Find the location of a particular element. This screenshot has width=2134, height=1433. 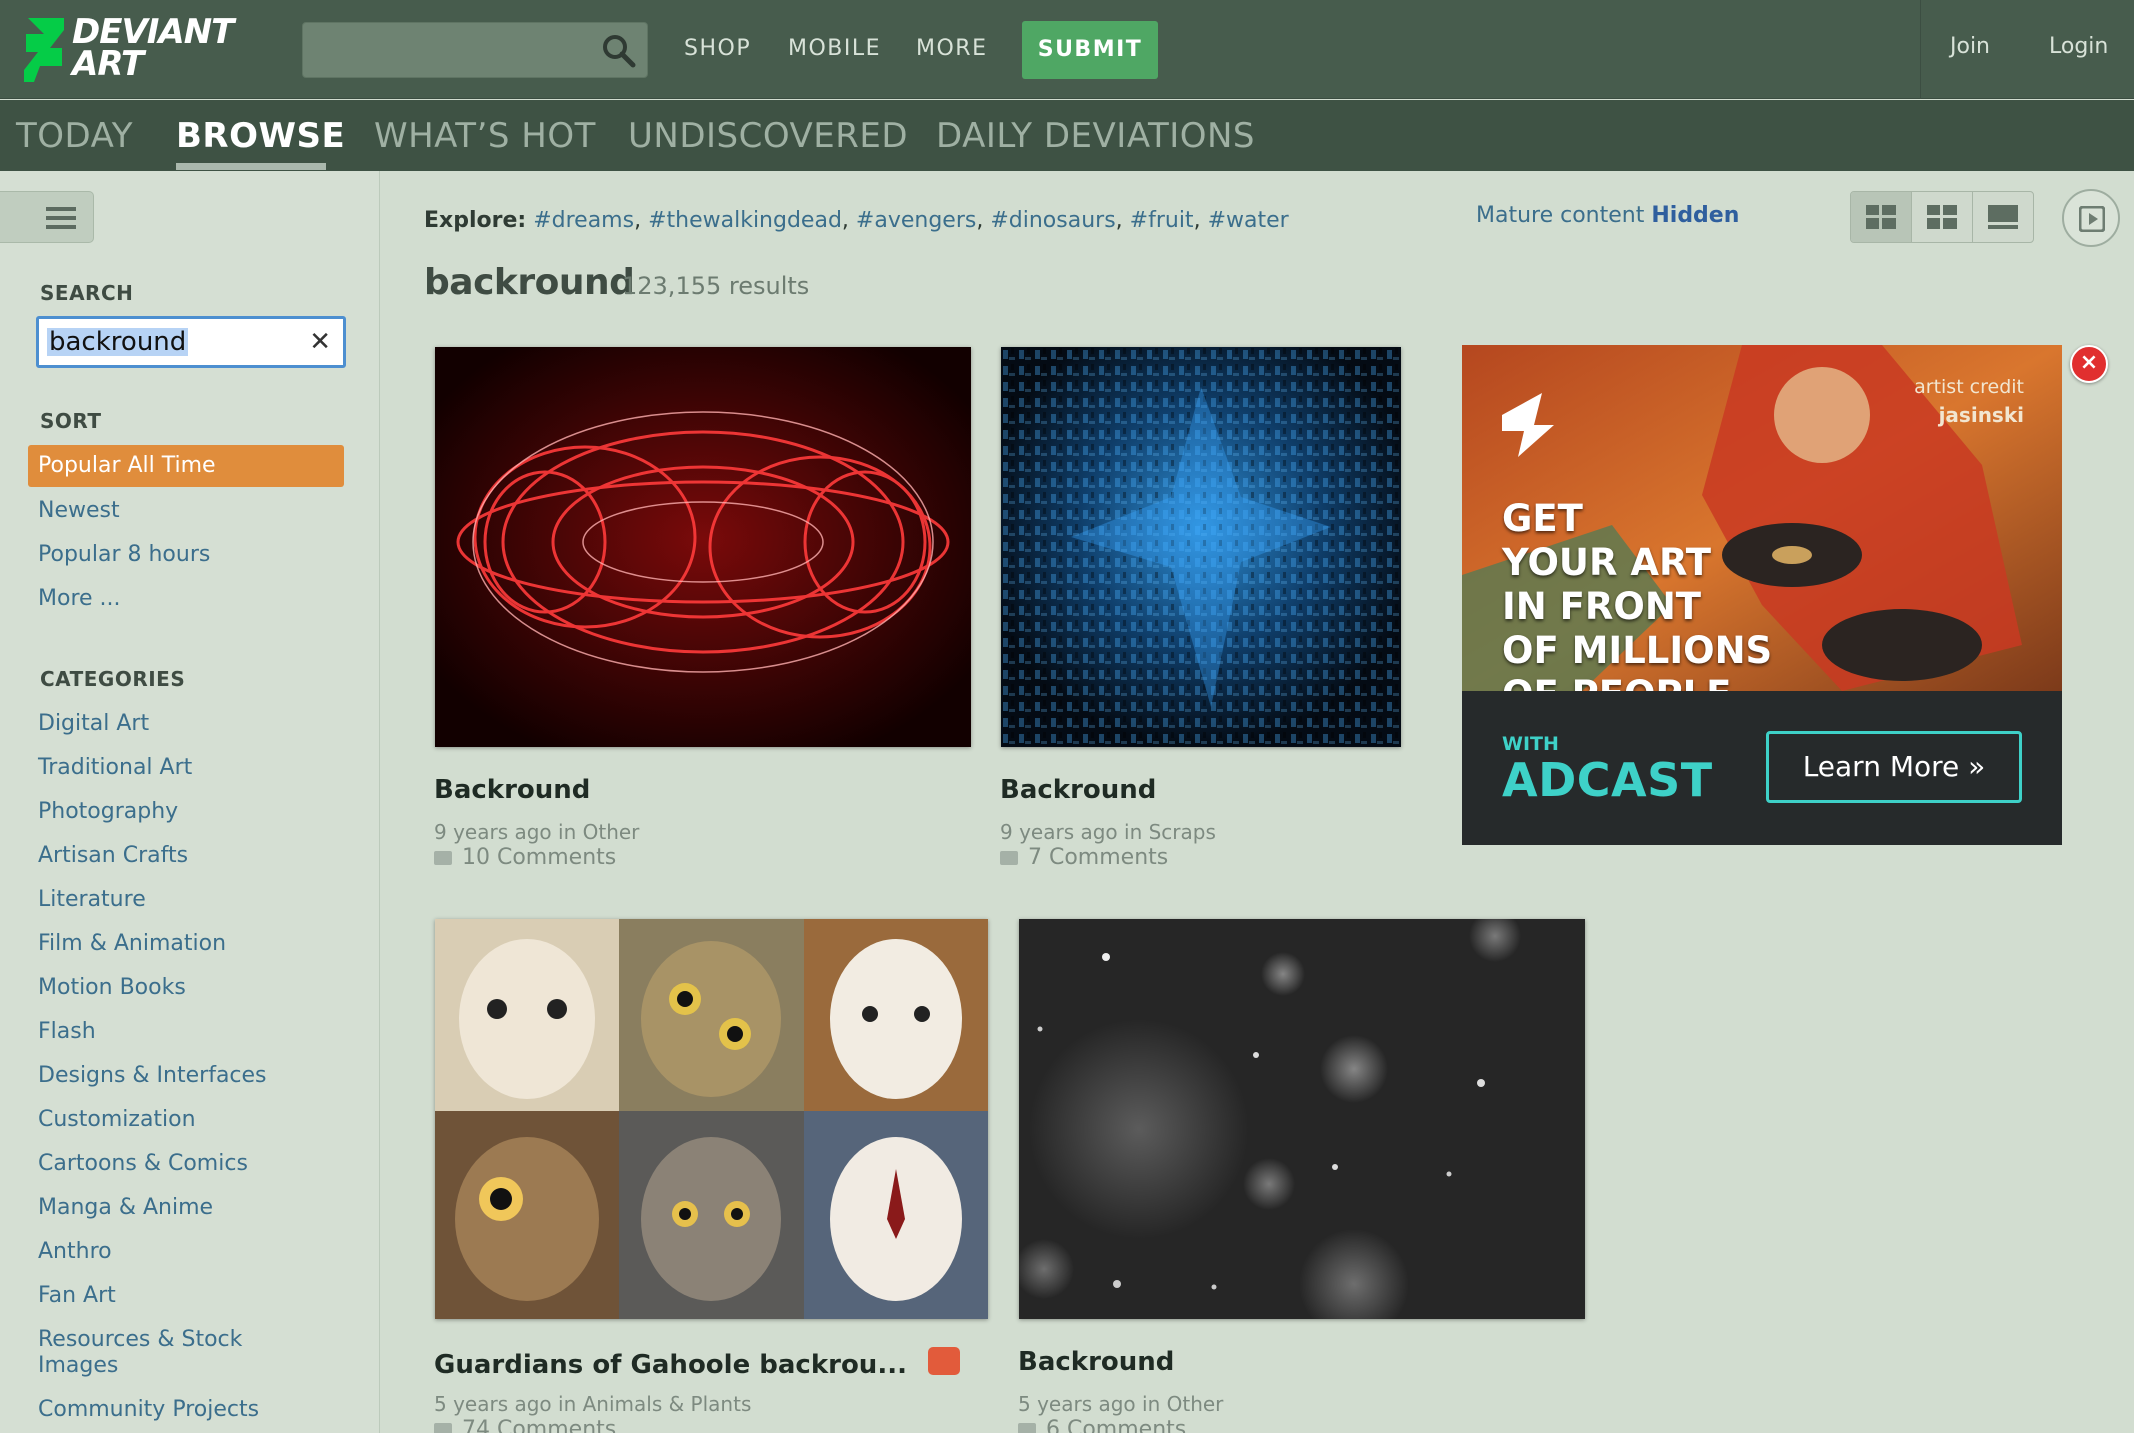

slideshow-button is located at coordinates (2091, 218).